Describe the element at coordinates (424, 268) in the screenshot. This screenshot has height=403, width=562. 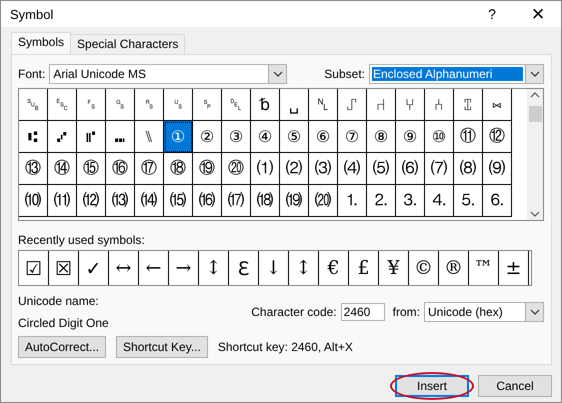
I see `recent-symbol-cell: ©` at that location.